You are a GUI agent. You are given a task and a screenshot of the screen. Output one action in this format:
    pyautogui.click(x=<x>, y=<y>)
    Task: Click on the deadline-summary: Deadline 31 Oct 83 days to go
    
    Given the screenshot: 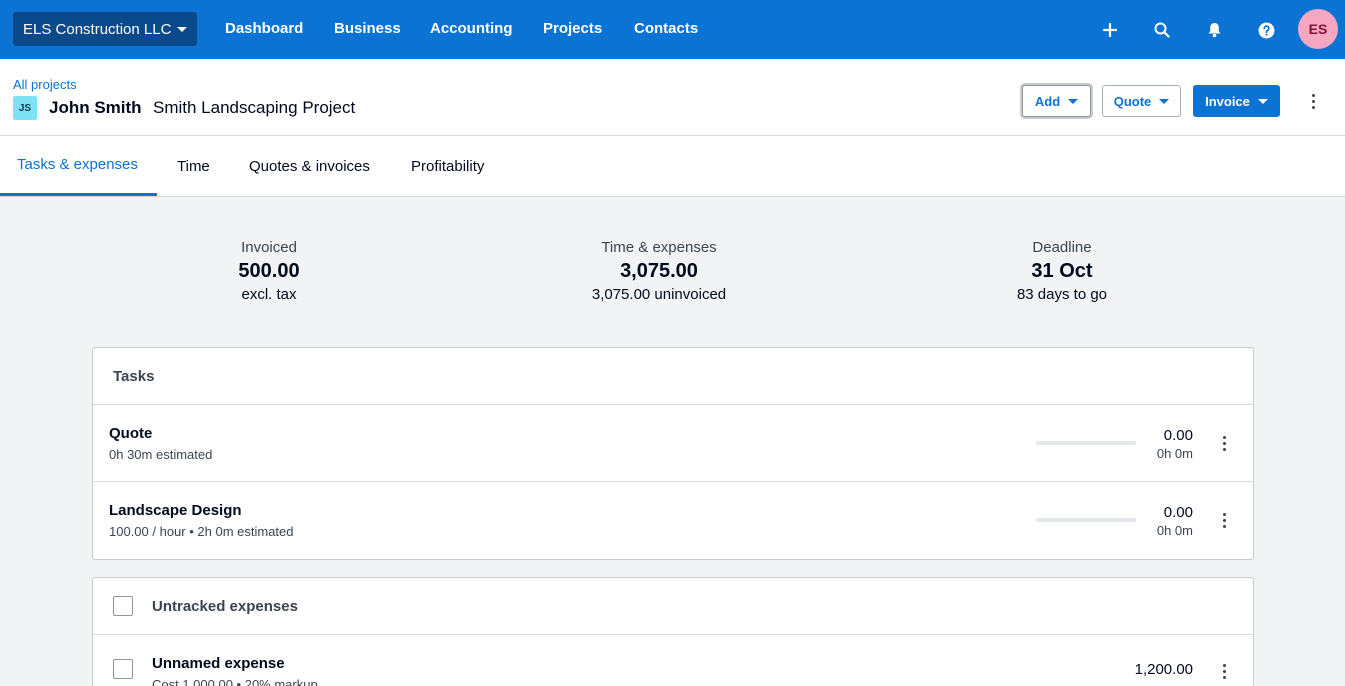 What is the action you would take?
    pyautogui.click(x=1062, y=271)
    